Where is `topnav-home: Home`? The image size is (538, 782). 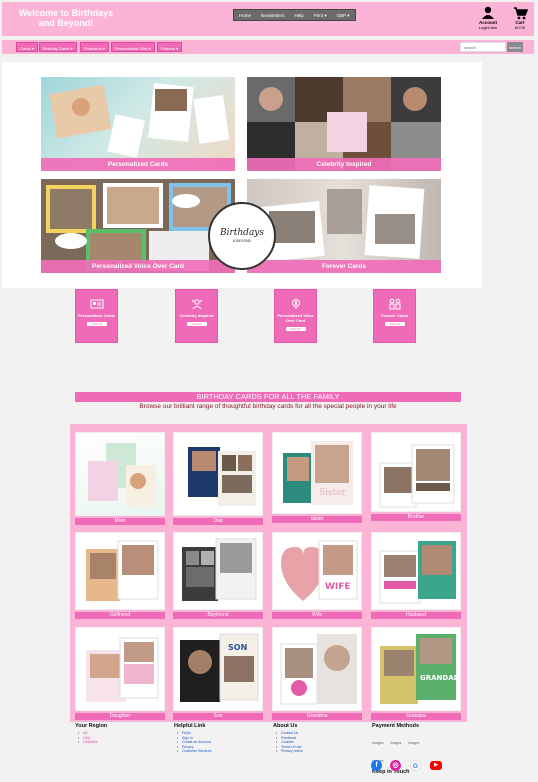 topnav-home: Home is located at coordinates (245, 15).